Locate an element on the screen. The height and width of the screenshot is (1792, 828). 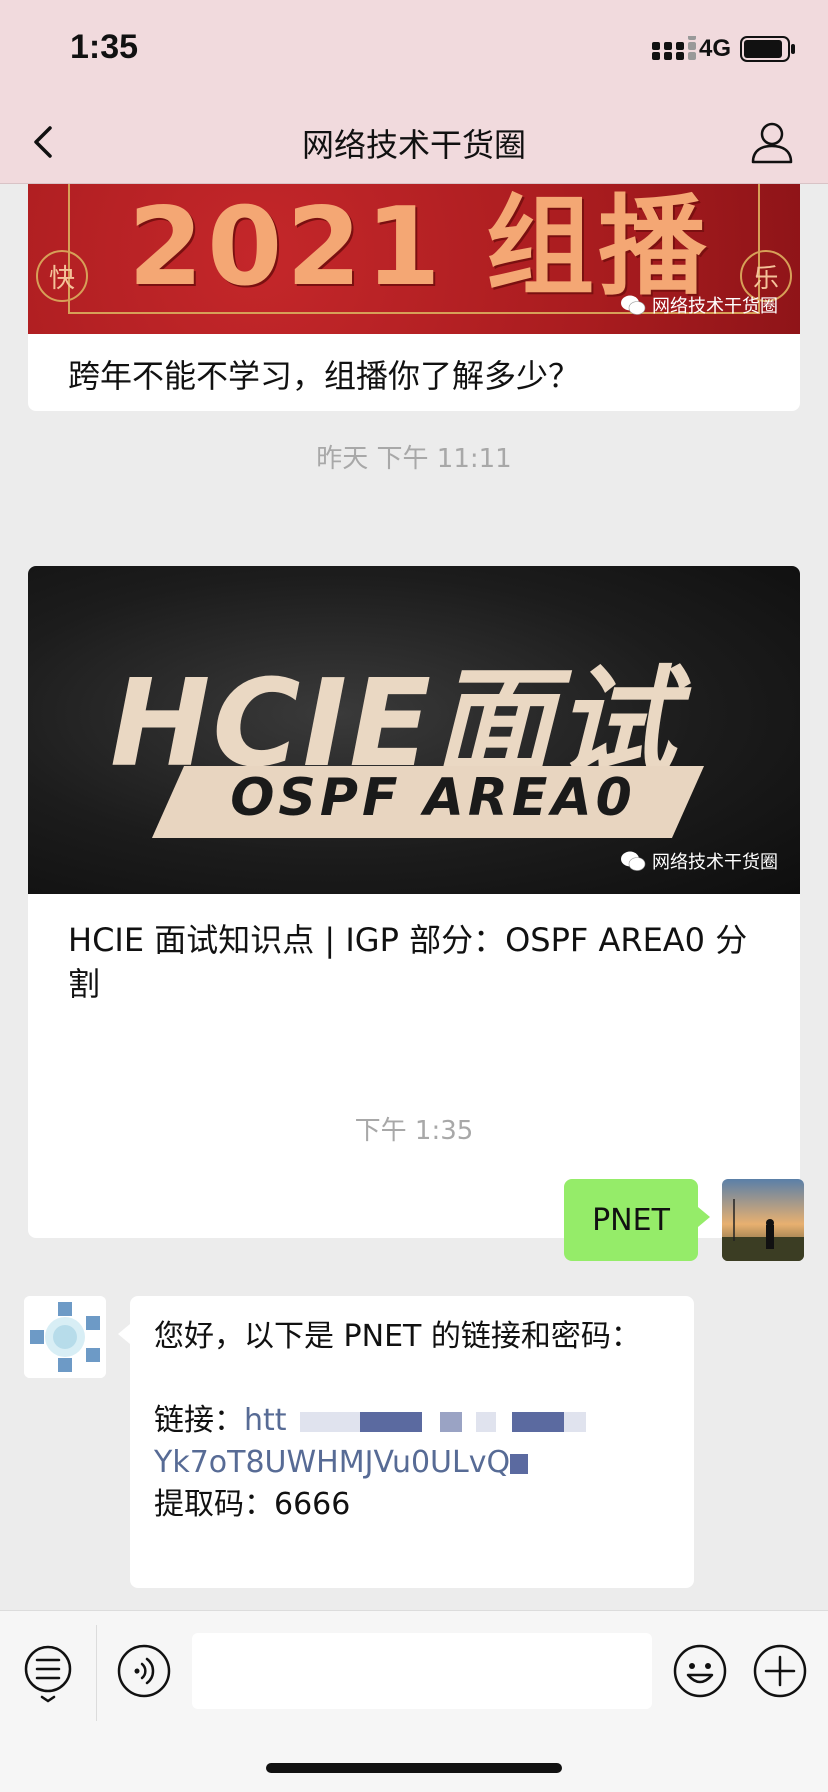
plus-icon is located at coordinates (780, 1671).